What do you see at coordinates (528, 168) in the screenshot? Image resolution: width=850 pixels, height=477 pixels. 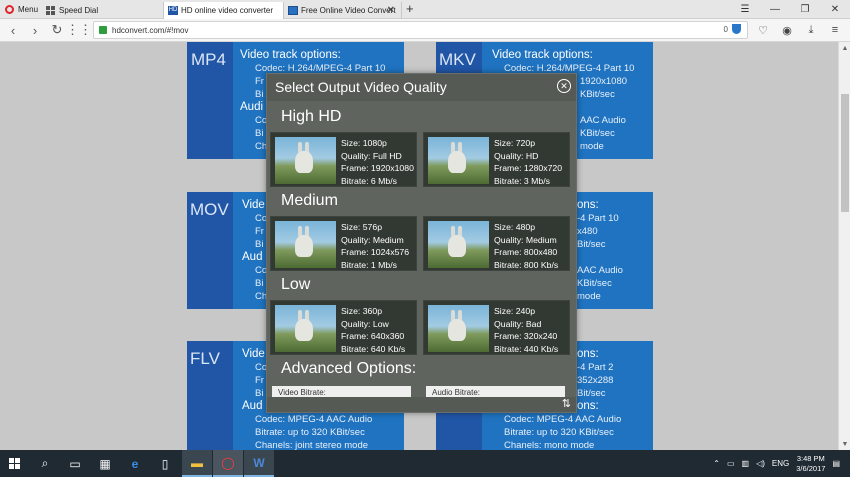 I see `option-frame: Frame: 1280x720` at bounding box center [528, 168].